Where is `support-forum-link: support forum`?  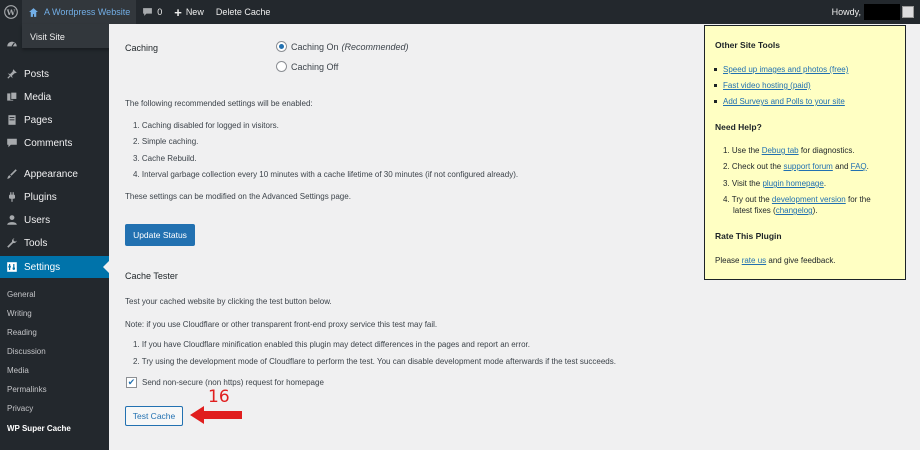 support-forum-link: support forum is located at coordinates (807, 166).